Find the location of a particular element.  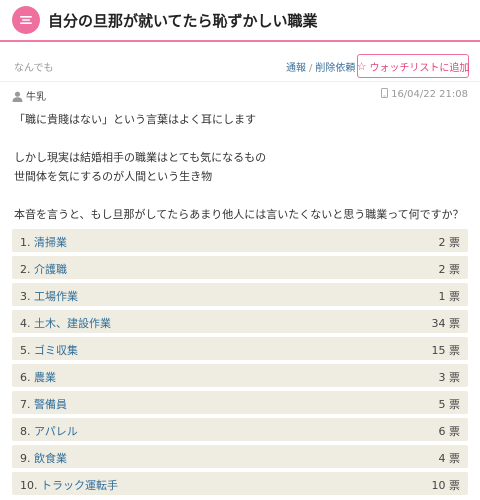

poll-option-label: 8. アパレル is located at coordinates (49, 431).